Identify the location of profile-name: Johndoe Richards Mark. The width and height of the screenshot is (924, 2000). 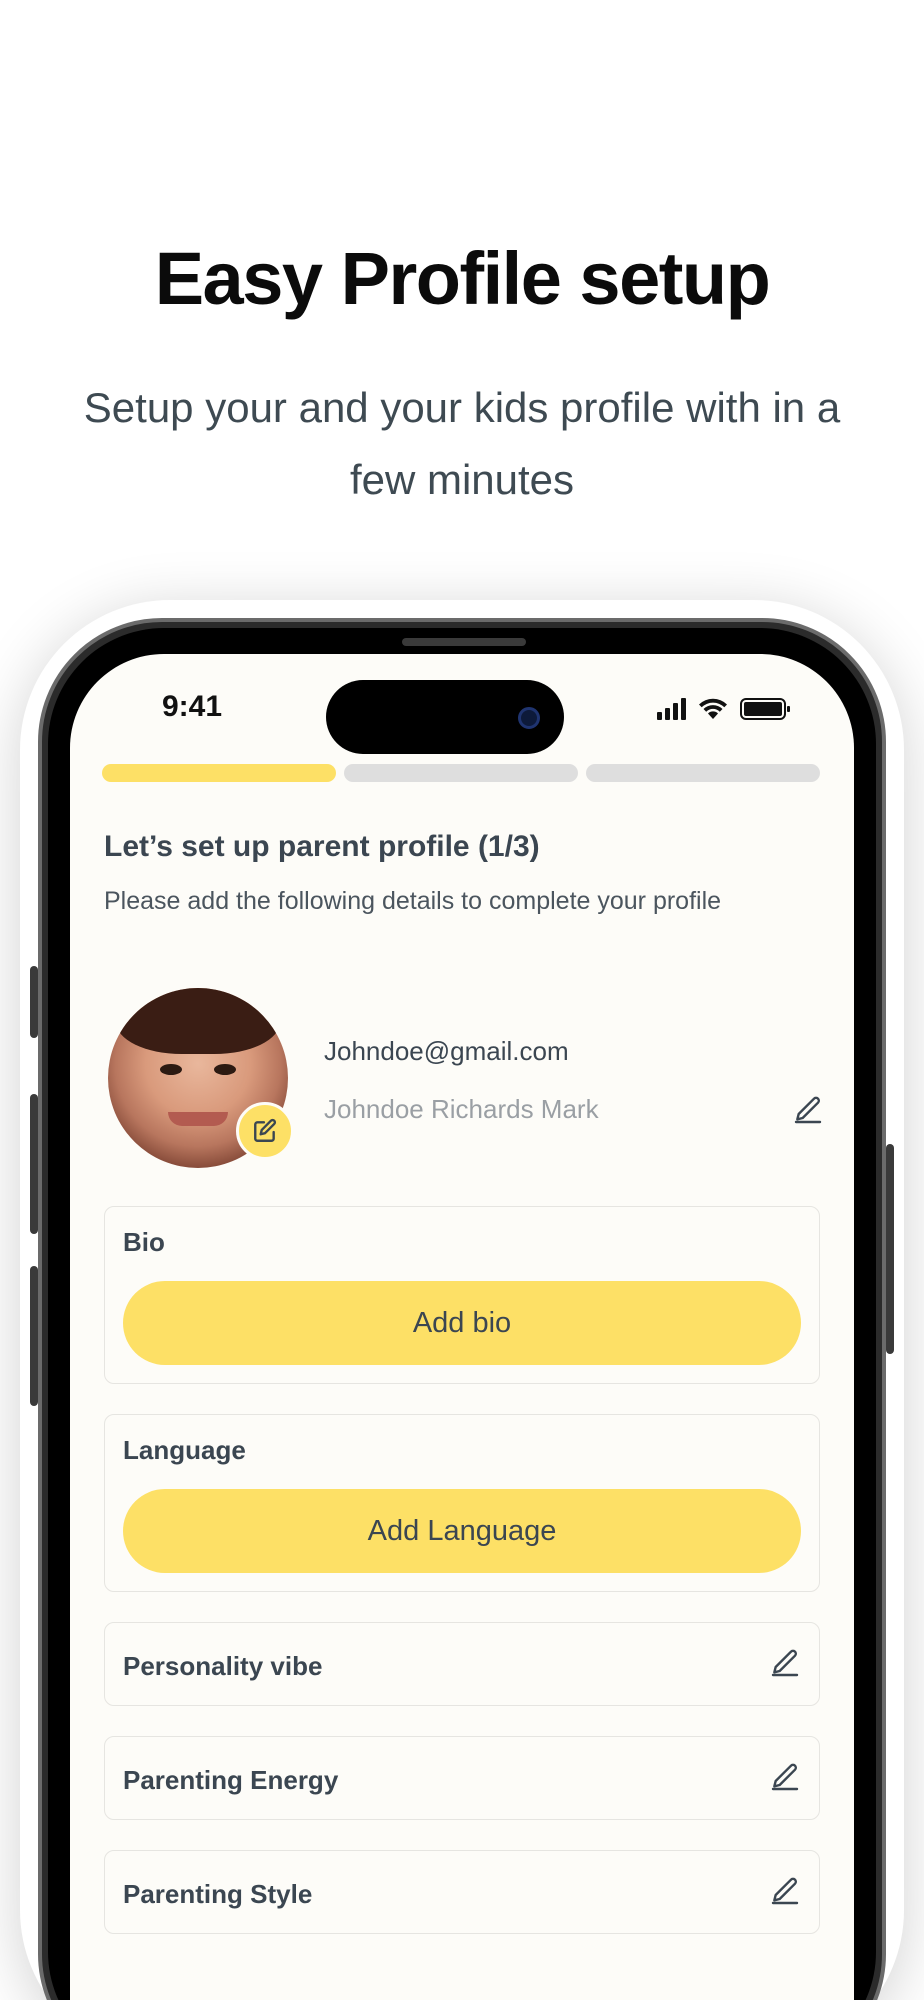
(461, 1109).